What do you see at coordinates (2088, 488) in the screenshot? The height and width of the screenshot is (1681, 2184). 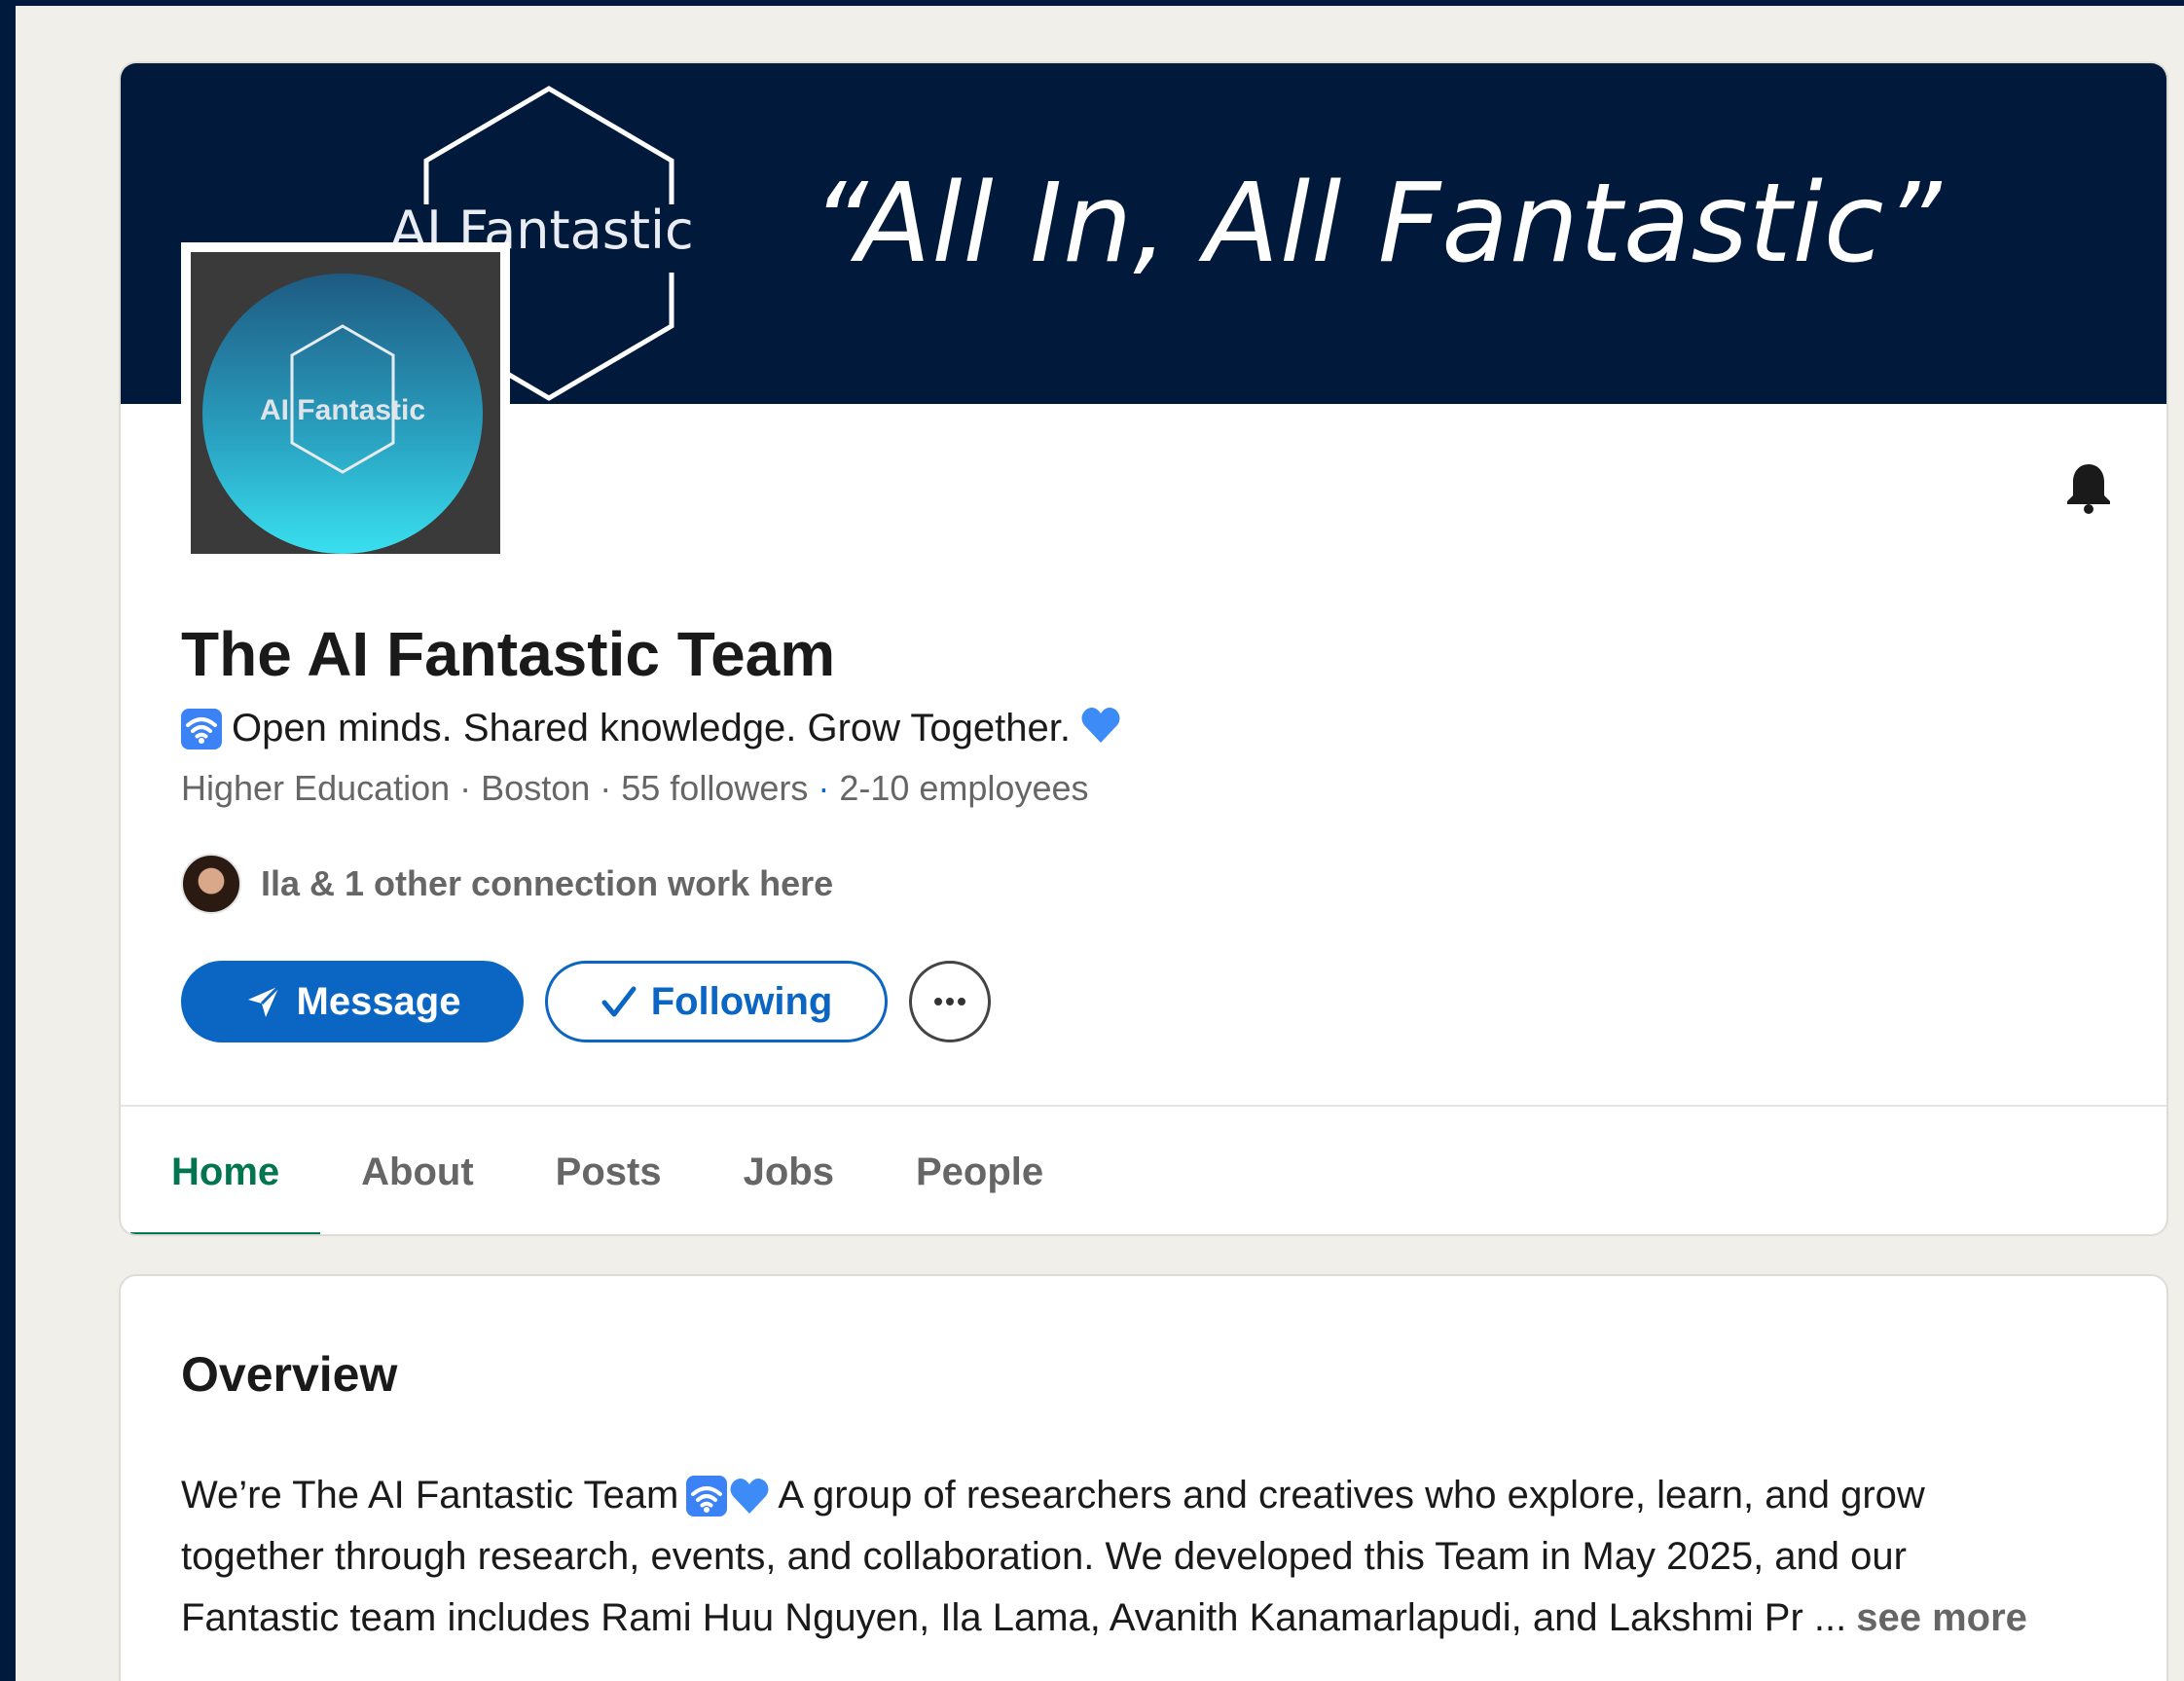 I see `bell-icon` at bounding box center [2088, 488].